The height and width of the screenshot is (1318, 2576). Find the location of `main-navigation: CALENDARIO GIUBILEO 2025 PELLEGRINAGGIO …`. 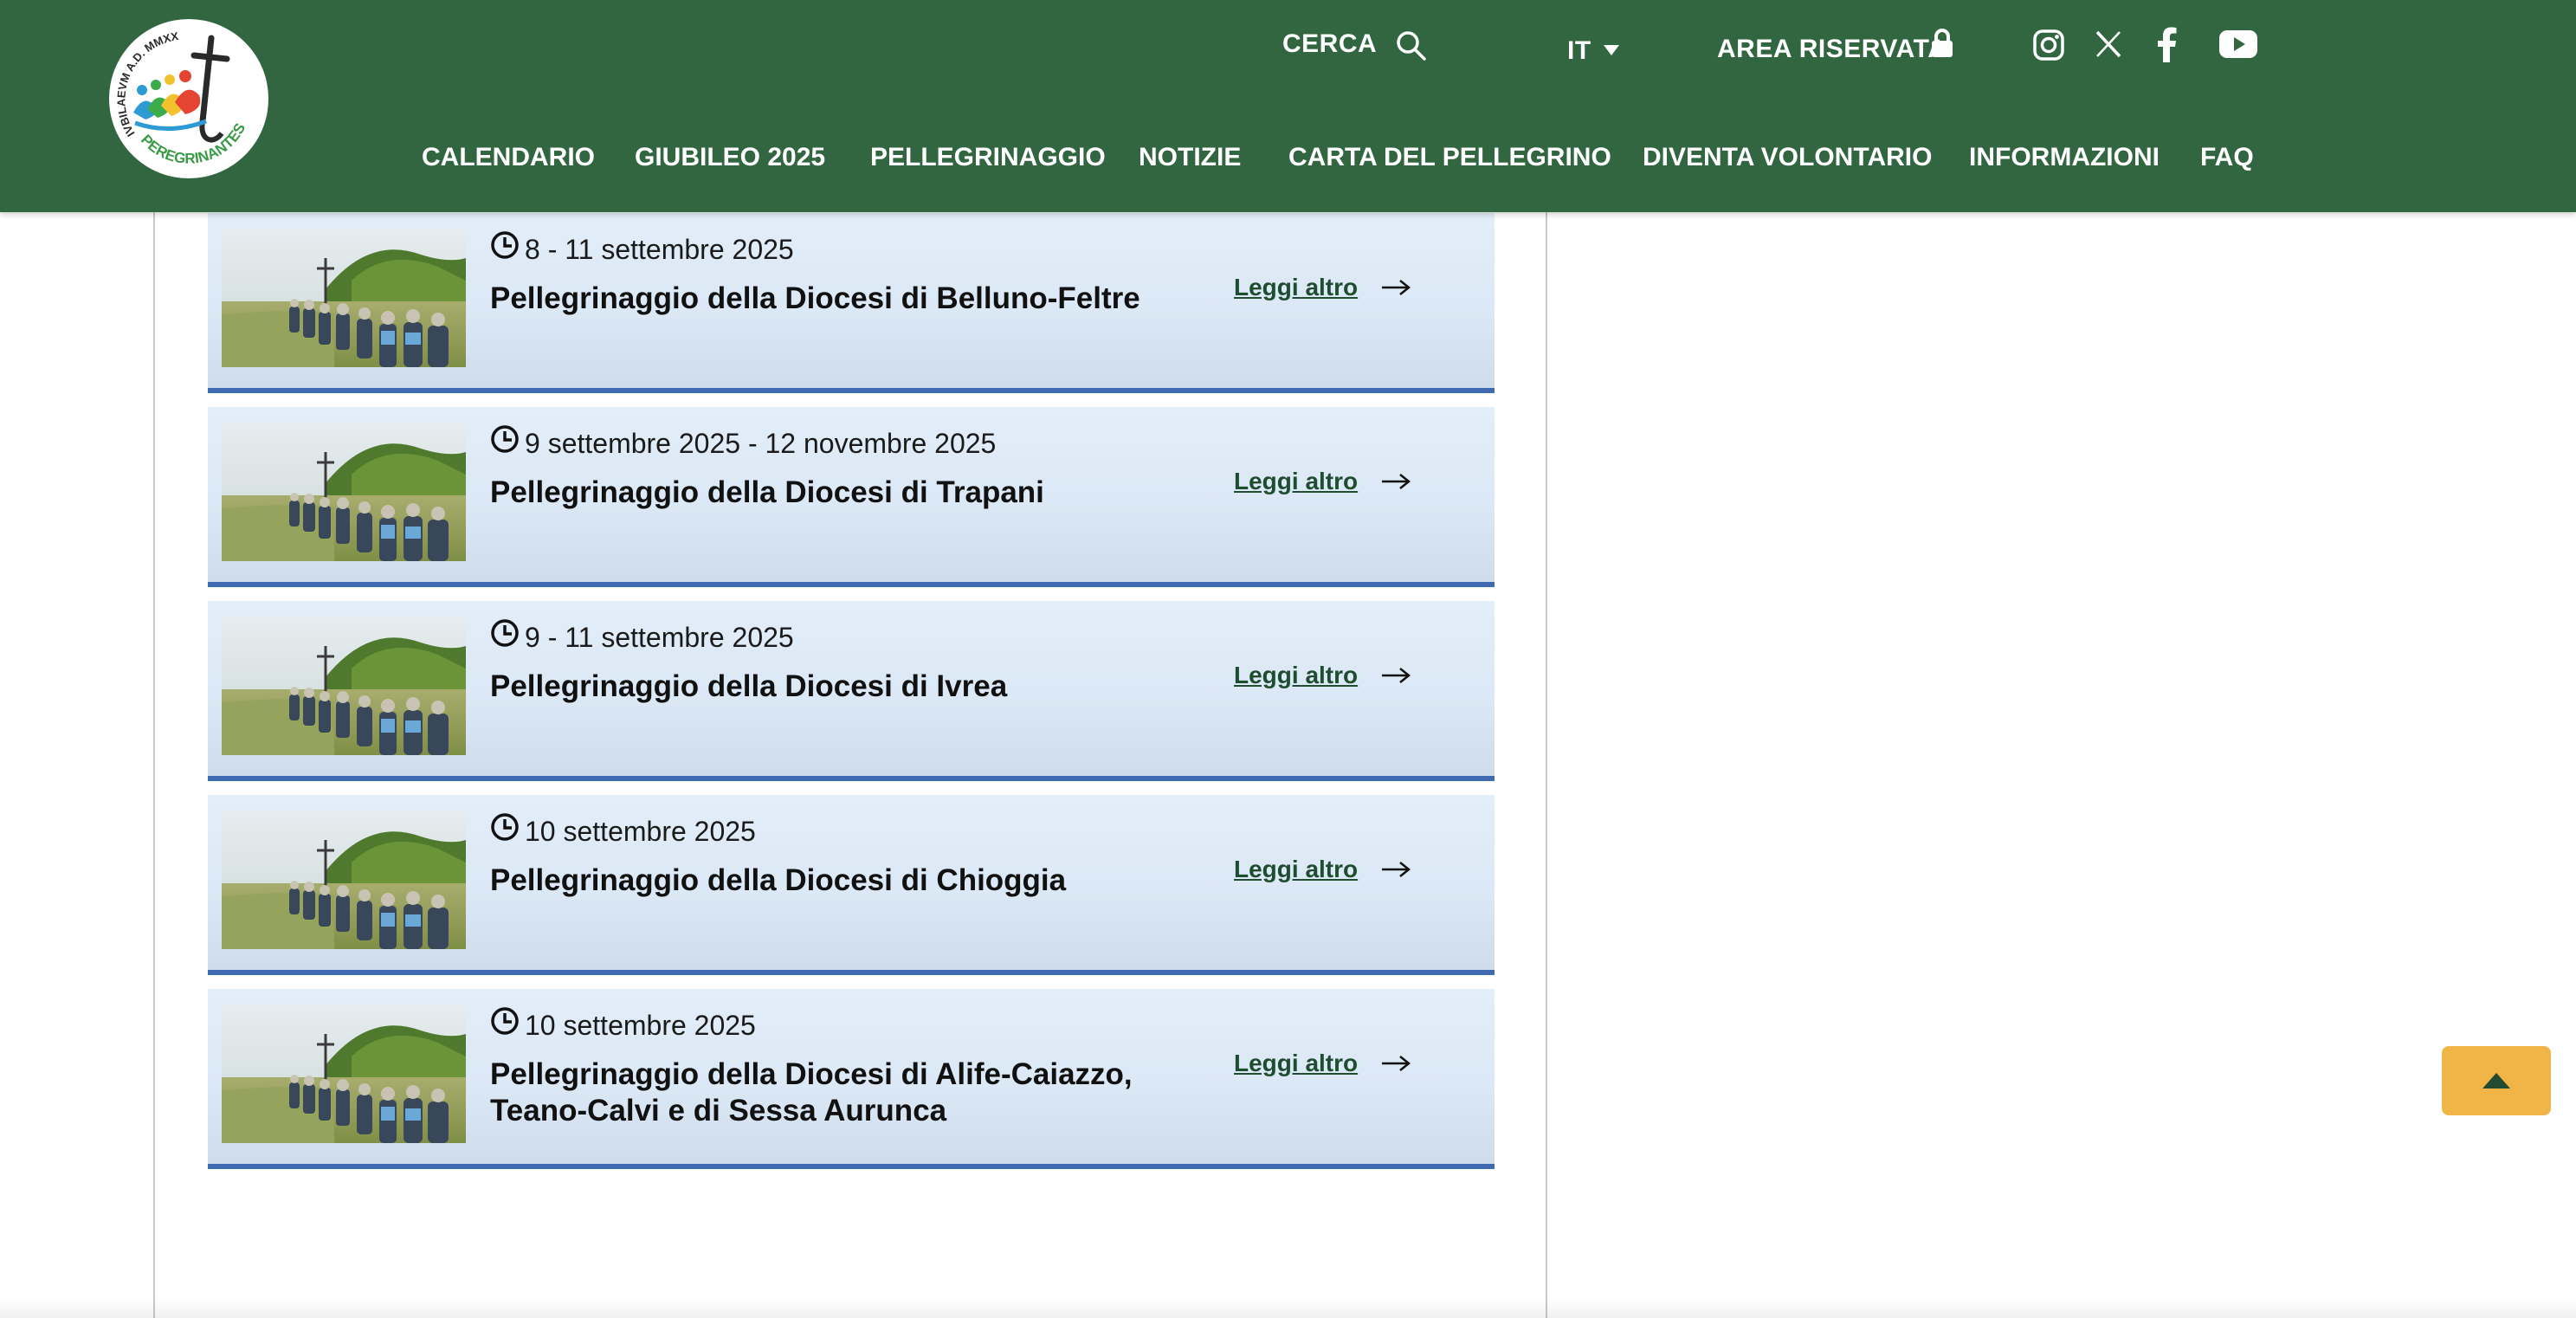

main-navigation: CALENDARIO GIUBILEO 2025 PELLEGRINAGGIO … is located at coordinates (1288, 160).